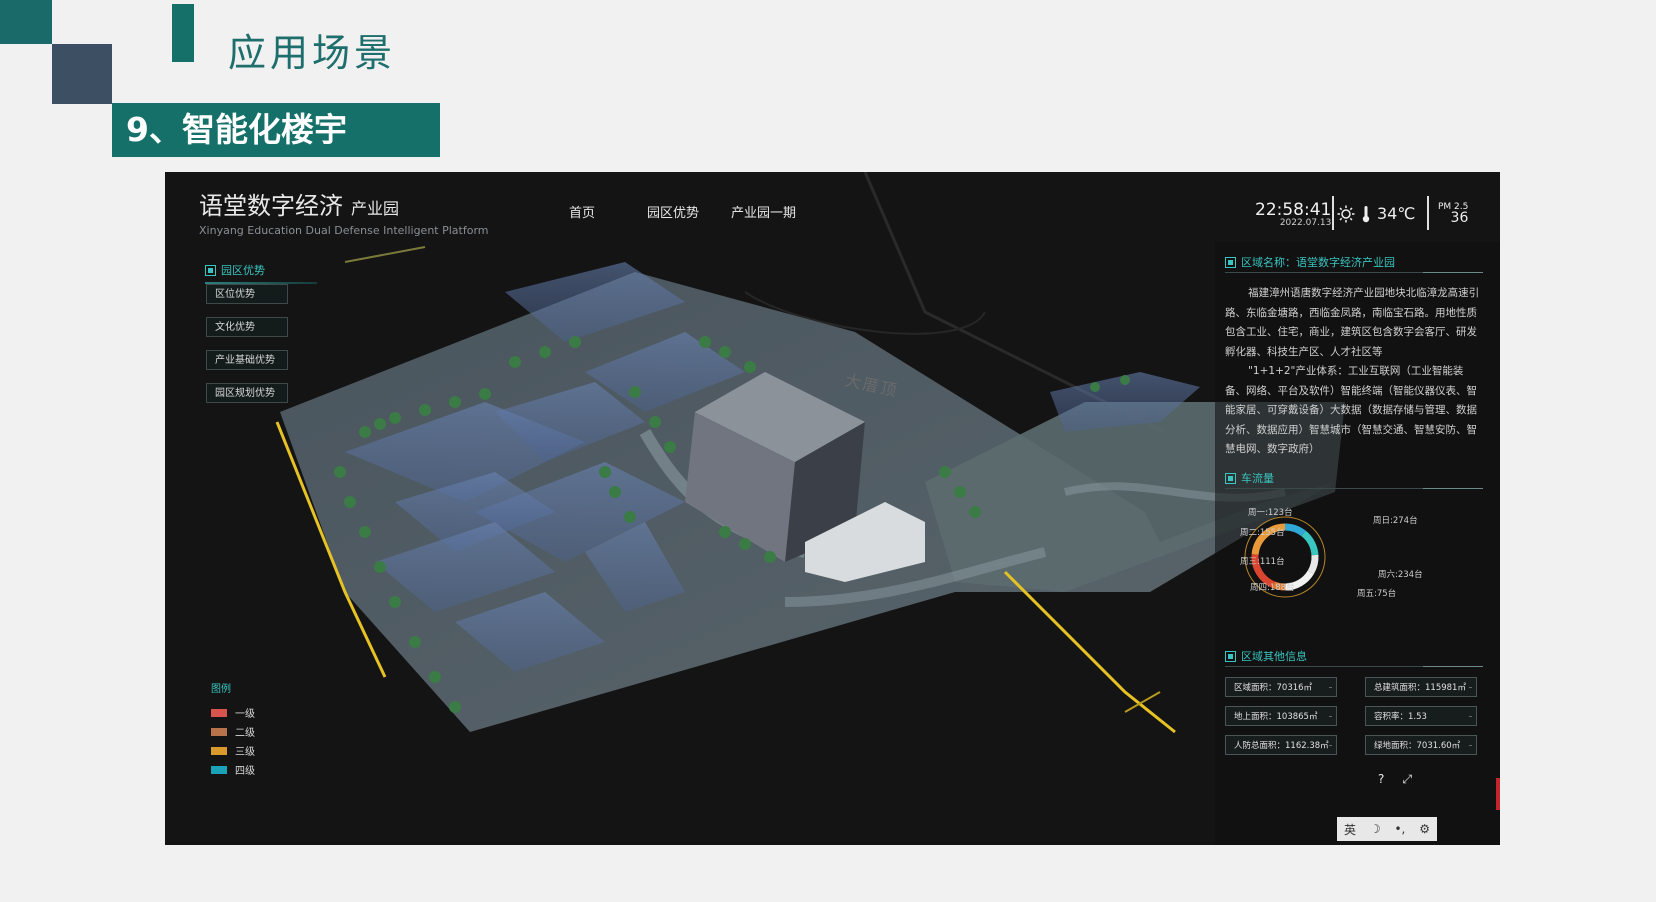 The height and width of the screenshot is (902, 1656). I want to click on scroll-indicator, so click(1498, 794).